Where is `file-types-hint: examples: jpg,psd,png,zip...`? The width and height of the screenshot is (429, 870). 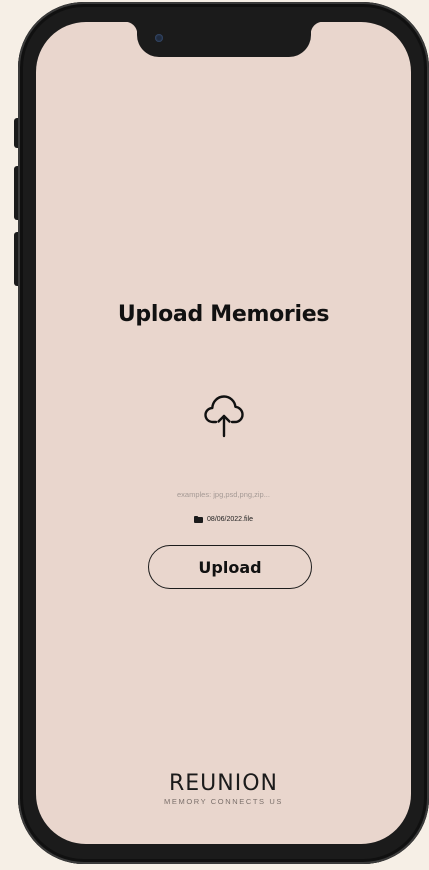 file-types-hint: examples: jpg,psd,png,zip... is located at coordinates (223, 494).